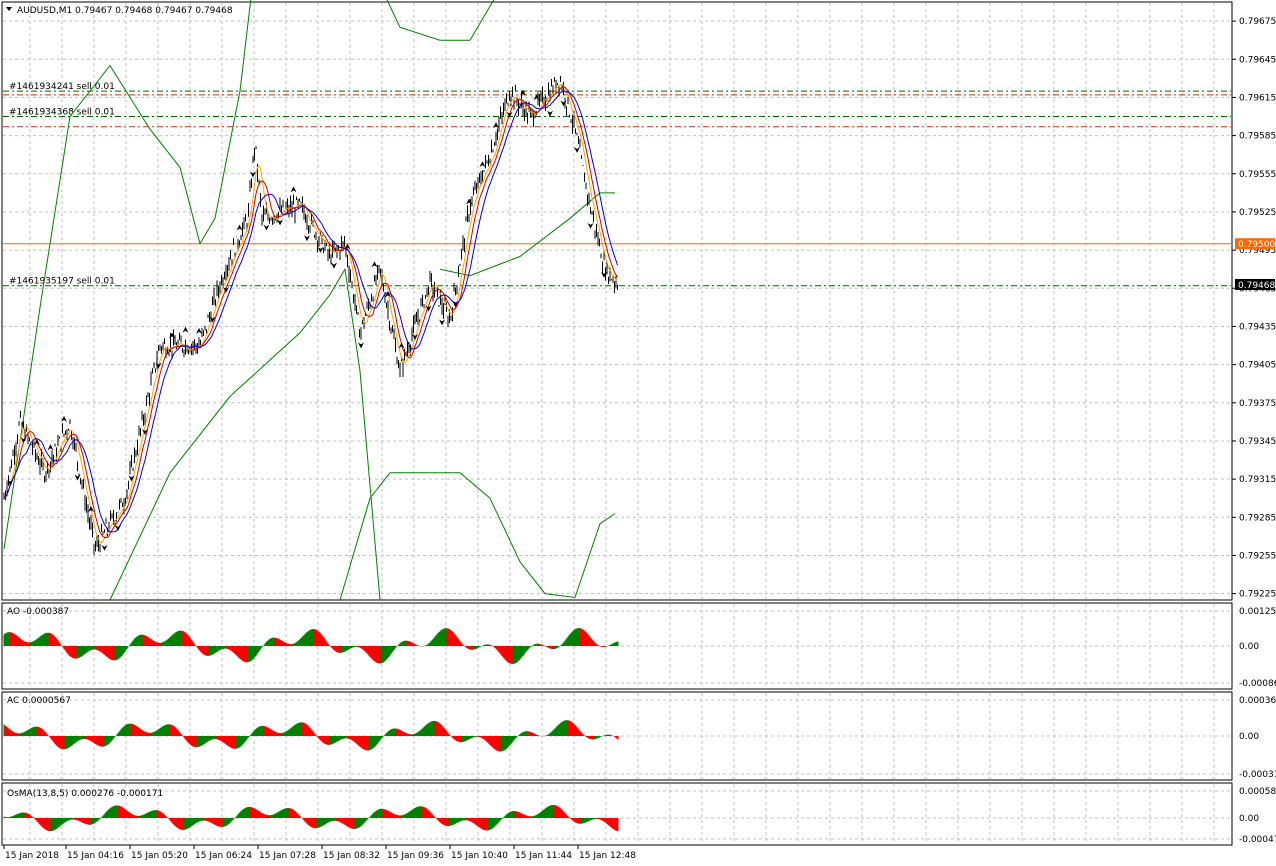  Describe the element at coordinates (39, 701) in the screenshot. I see `ac-label: AC 0.0000567` at that location.